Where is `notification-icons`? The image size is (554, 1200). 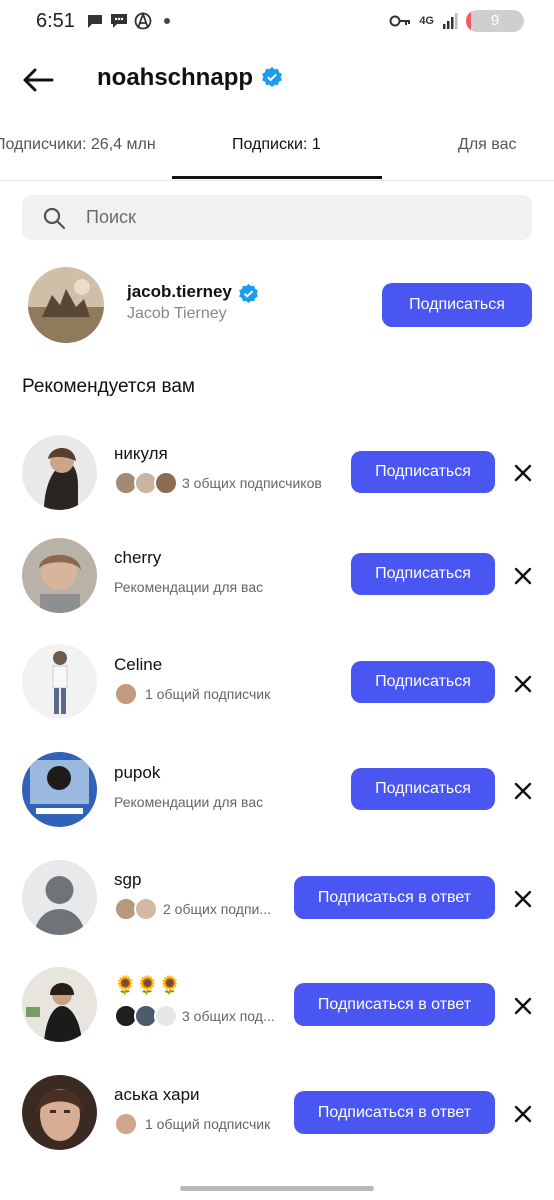 notification-icons is located at coordinates (131, 21).